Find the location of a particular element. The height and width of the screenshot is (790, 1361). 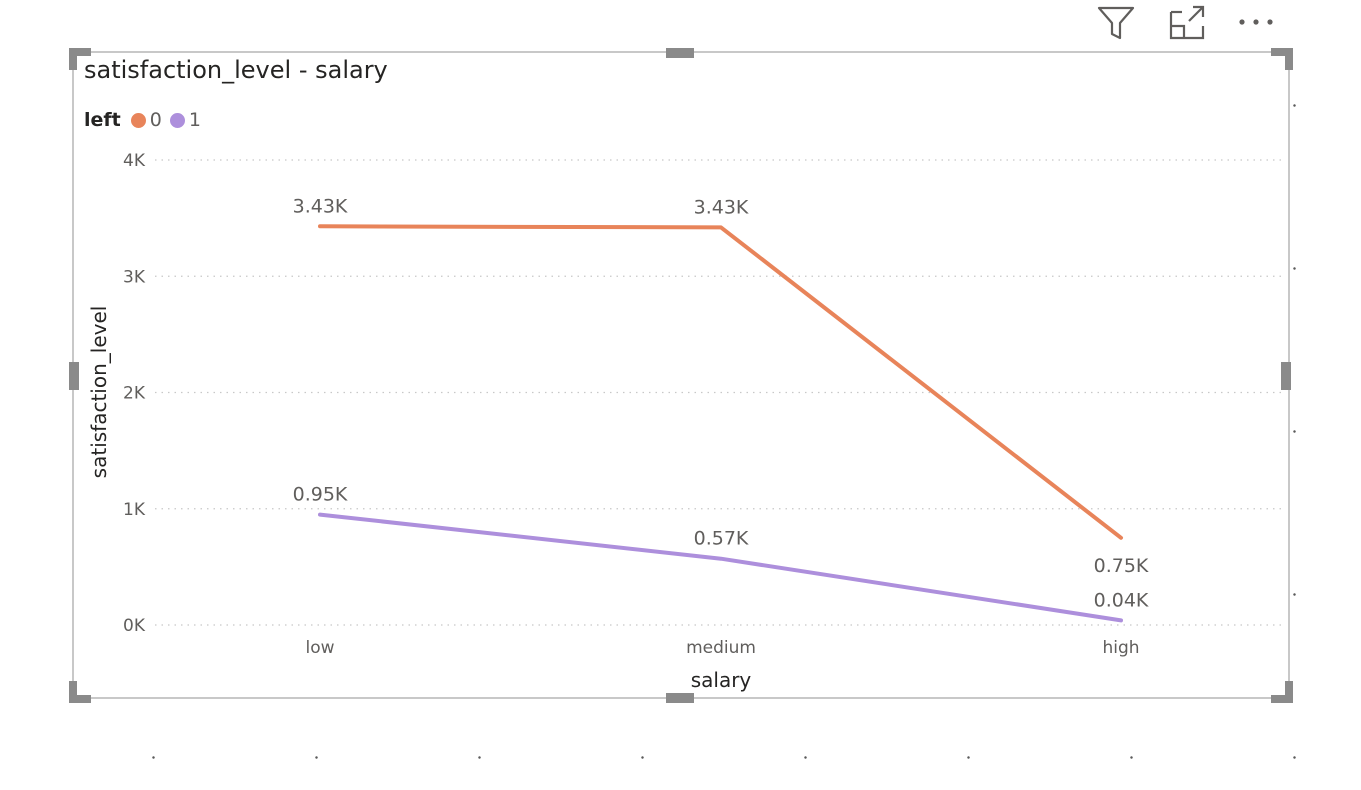

y-tick-label: 4K is located at coordinates (134, 161).